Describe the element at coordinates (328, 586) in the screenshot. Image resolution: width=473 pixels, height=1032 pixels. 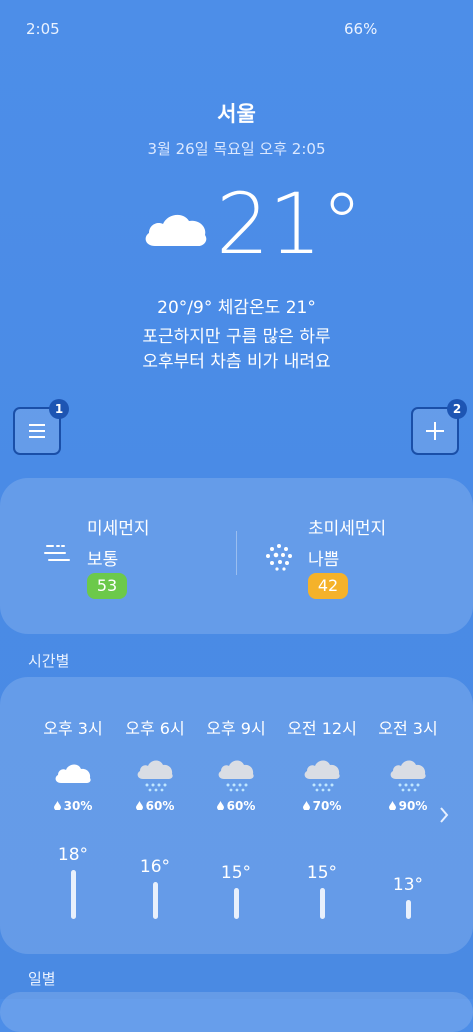
I see `ultrafine-dust-value: 42` at that location.